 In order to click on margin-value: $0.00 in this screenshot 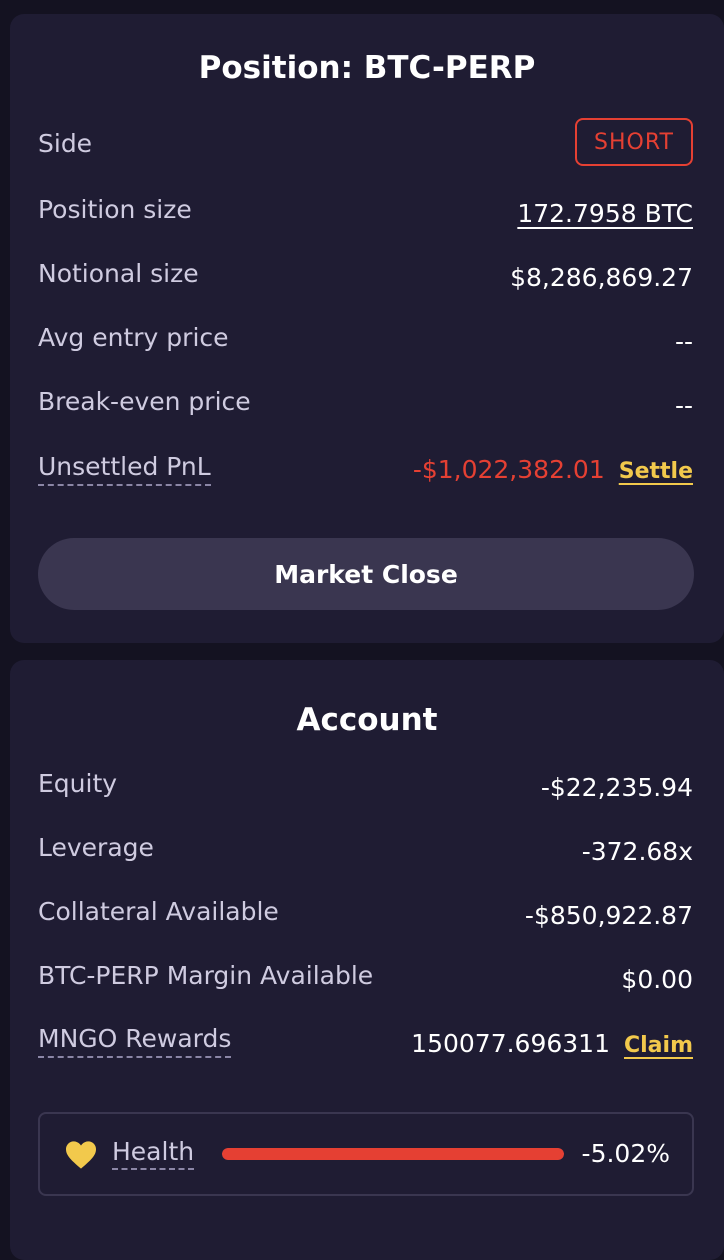, I will do `click(657, 979)`.